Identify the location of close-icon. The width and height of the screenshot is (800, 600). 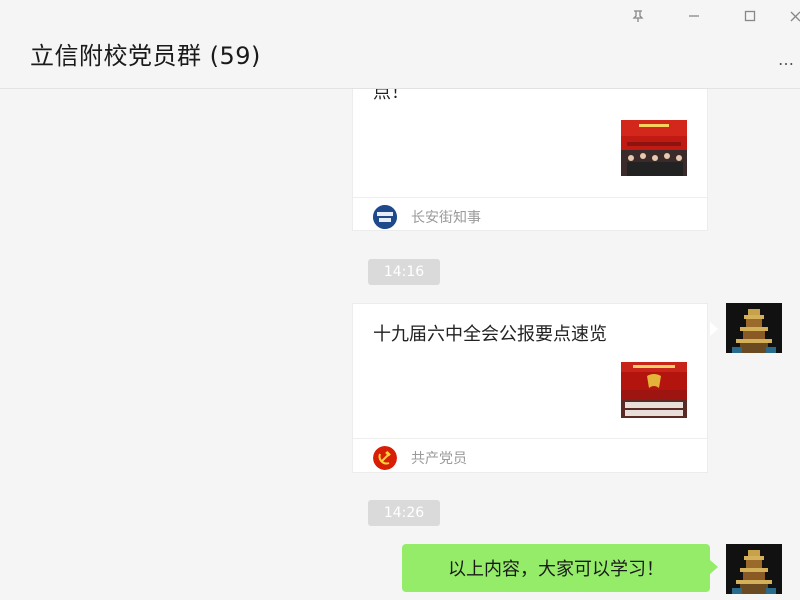
(795, 16).